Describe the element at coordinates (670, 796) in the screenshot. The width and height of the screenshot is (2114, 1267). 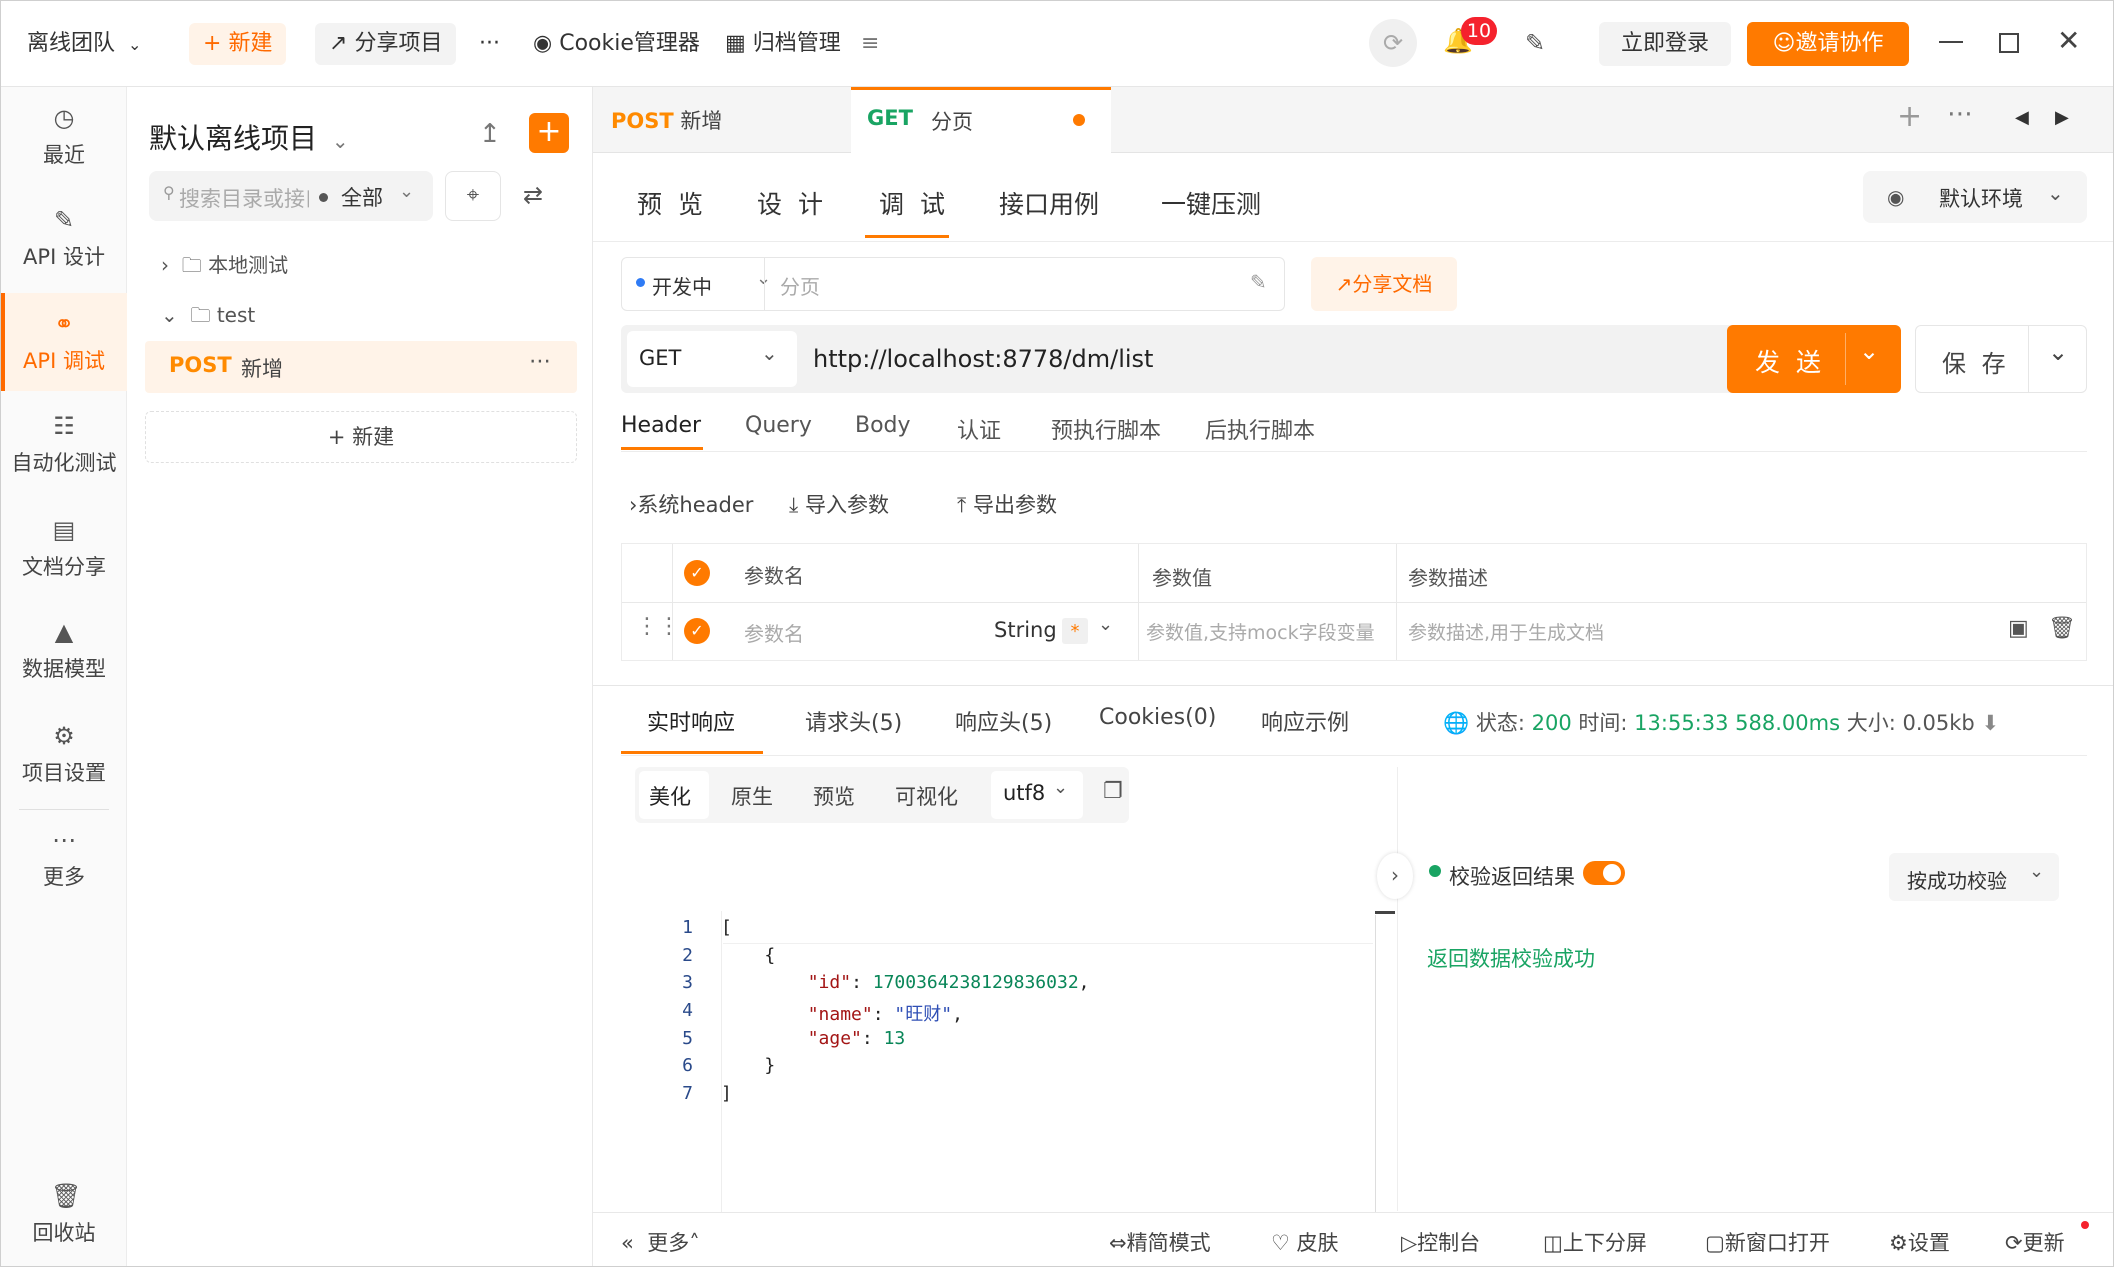
I see `view-mode-pretty: 美化` at that location.